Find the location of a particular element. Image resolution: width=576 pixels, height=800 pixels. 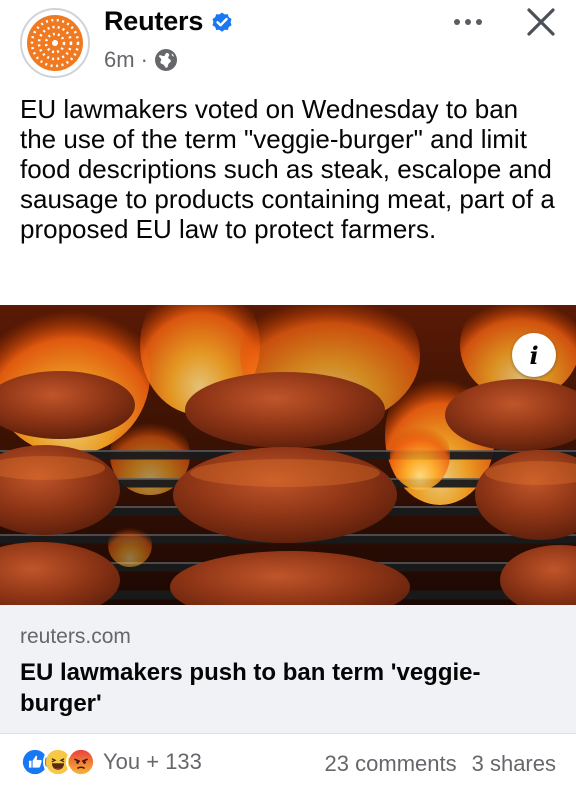

close-button is located at coordinates (541, 22).